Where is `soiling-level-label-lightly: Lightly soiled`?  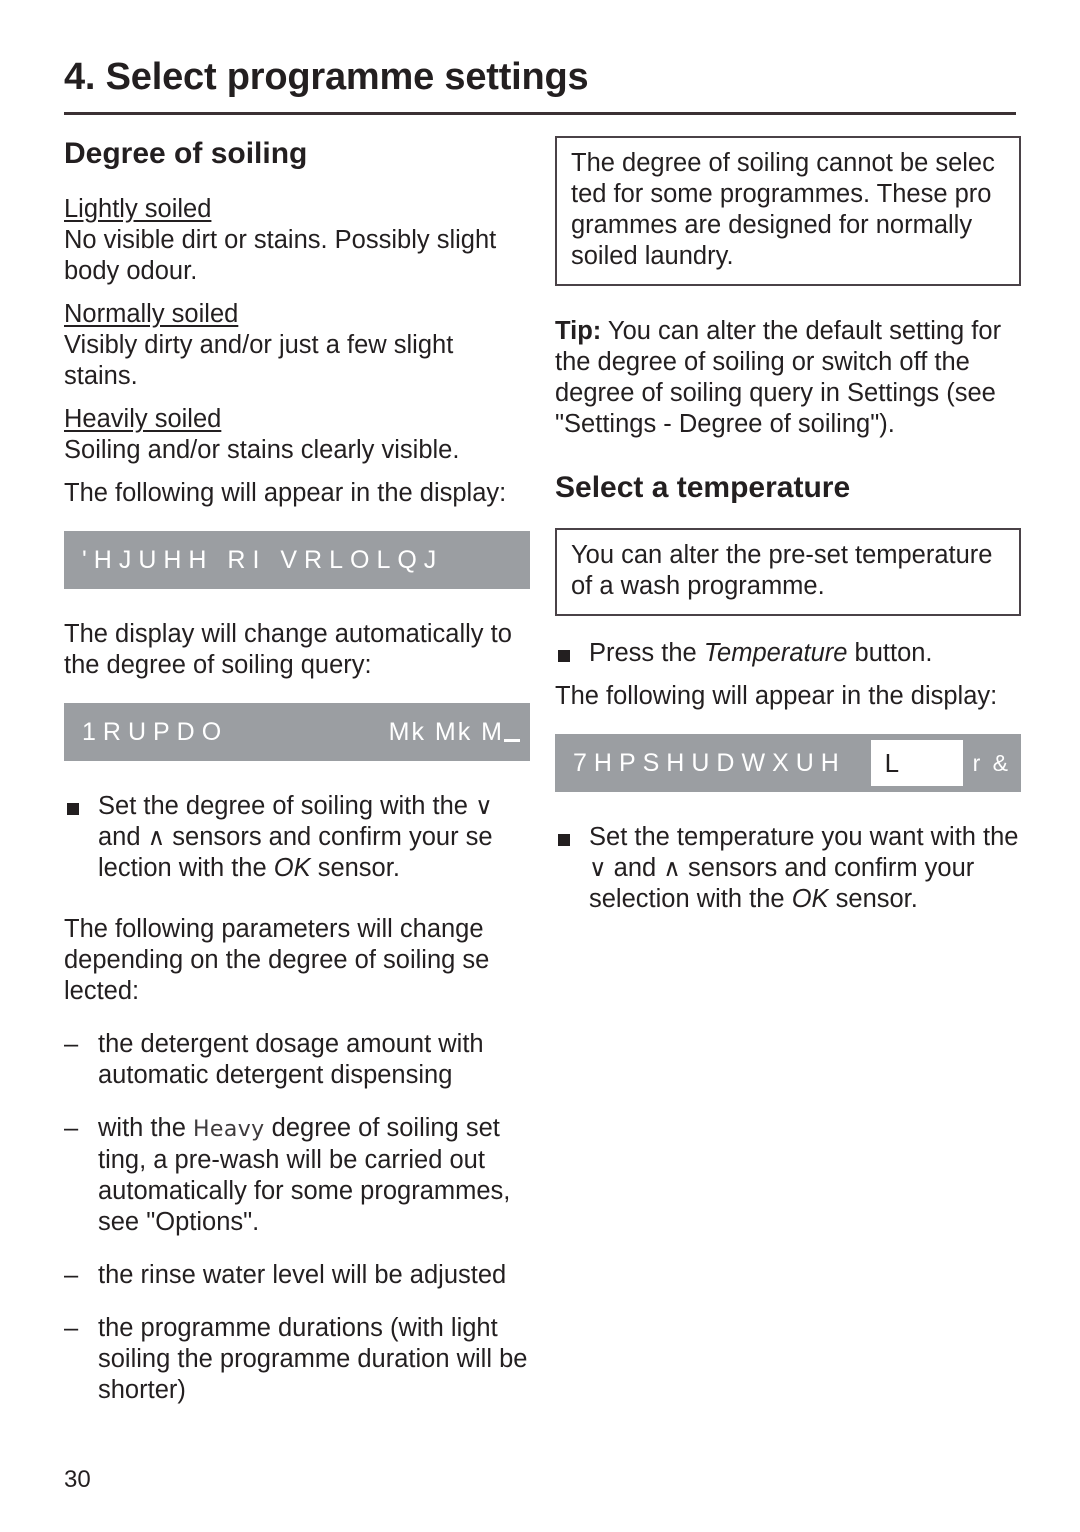 soiling-level-label-lightly: Lightly soiled is located at coordinates (138, 209).